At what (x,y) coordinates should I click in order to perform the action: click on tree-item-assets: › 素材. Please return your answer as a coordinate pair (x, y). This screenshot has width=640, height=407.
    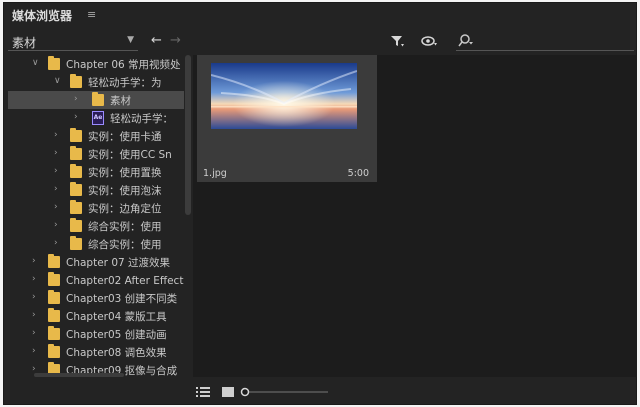
    Looking at the image, I should click on (96, 100).